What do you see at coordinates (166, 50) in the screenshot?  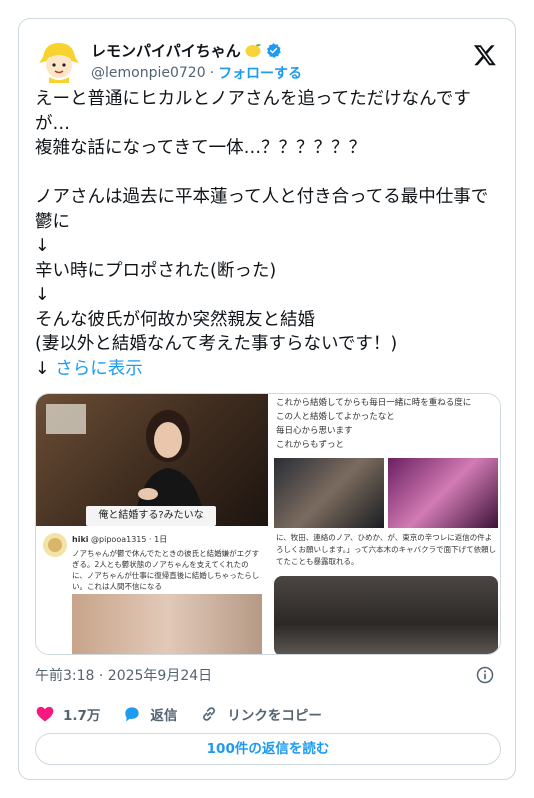 I see `display-name: レモンパイパイちゃん` at bounding box center [166, 50].